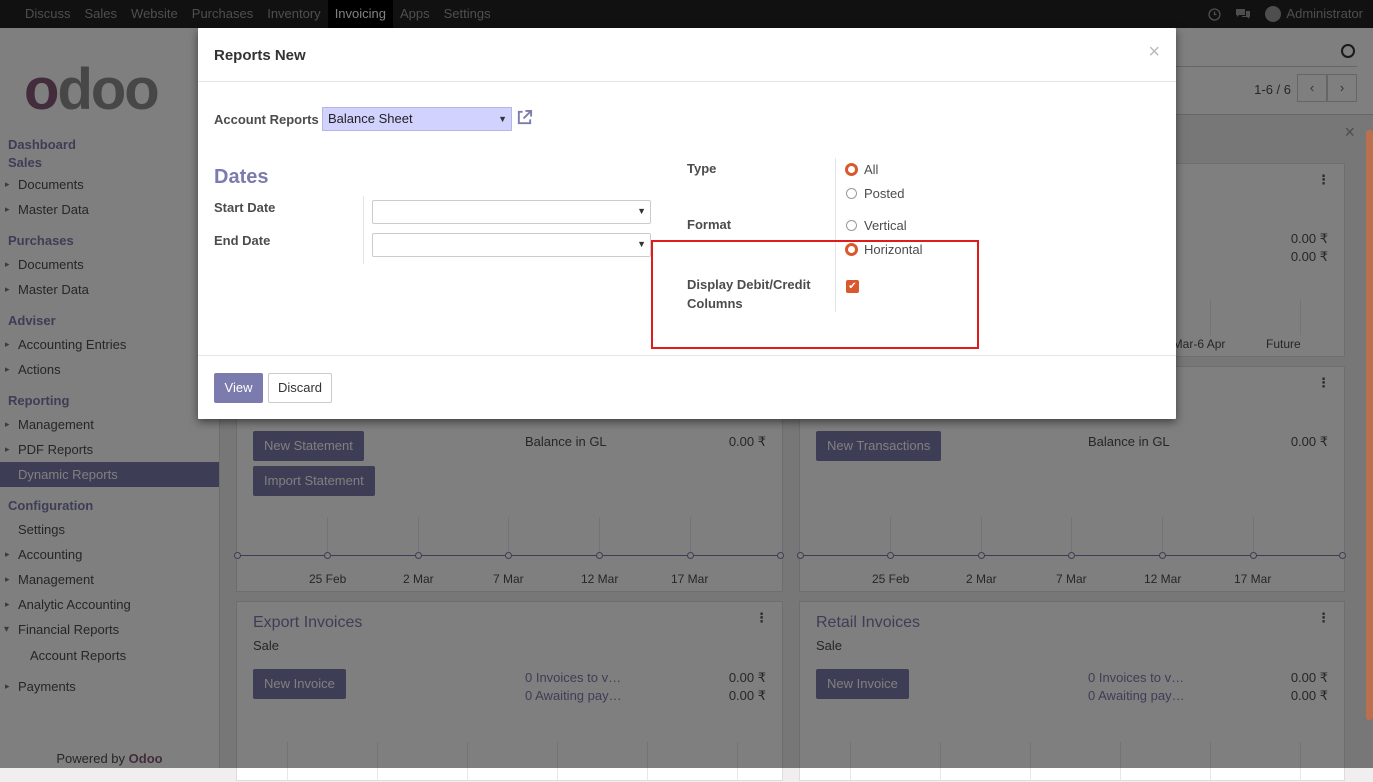  I want to click on type-label: Type, so click(702, 168).